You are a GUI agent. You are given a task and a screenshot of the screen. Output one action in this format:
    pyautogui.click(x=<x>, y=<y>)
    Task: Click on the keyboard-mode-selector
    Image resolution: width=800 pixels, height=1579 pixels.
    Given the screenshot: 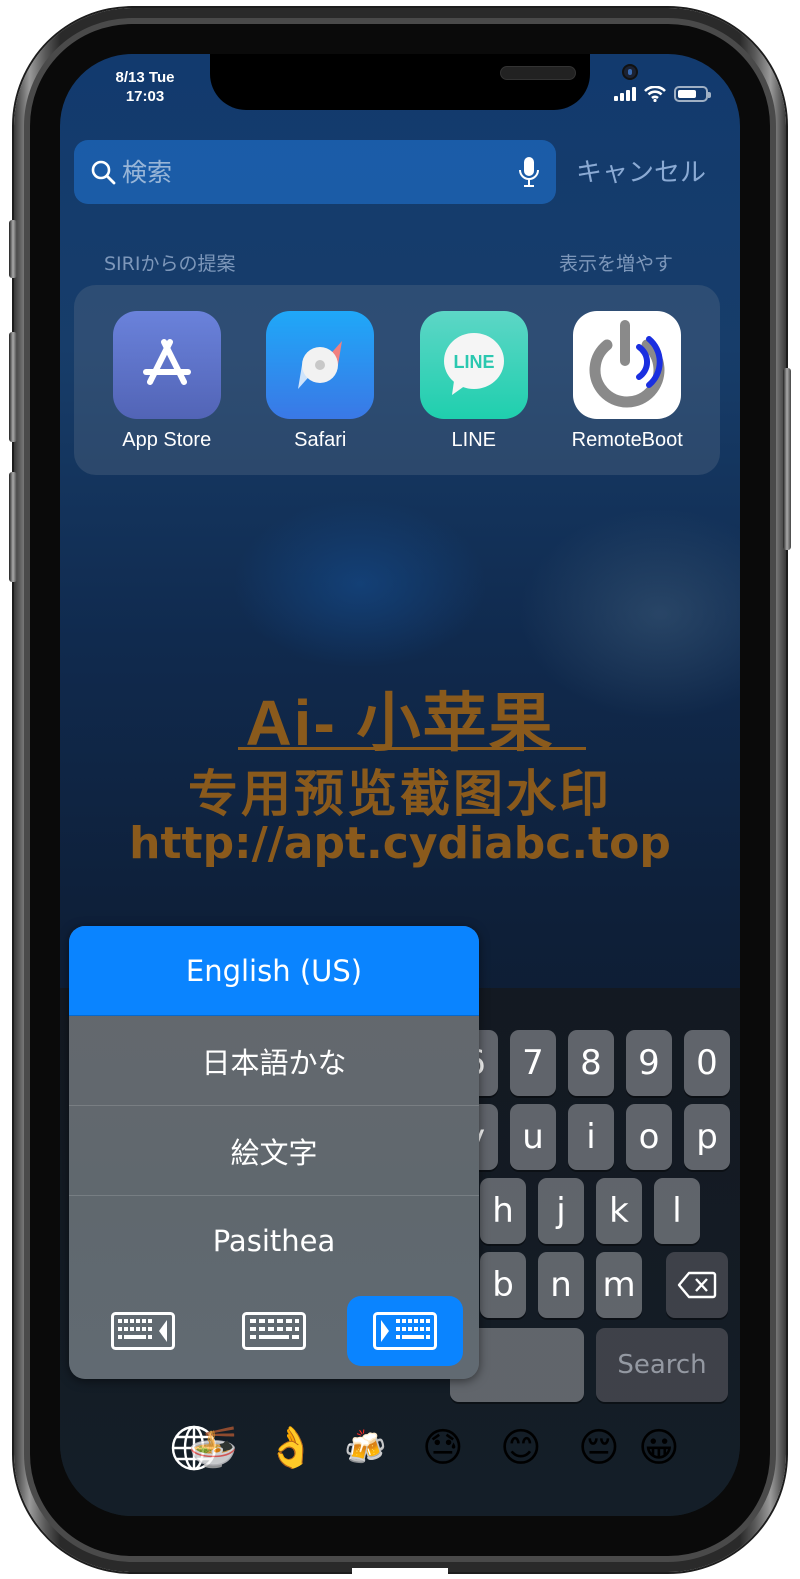 What is the action you would take?
    pyautogui.click(x=274, y=1331)
    